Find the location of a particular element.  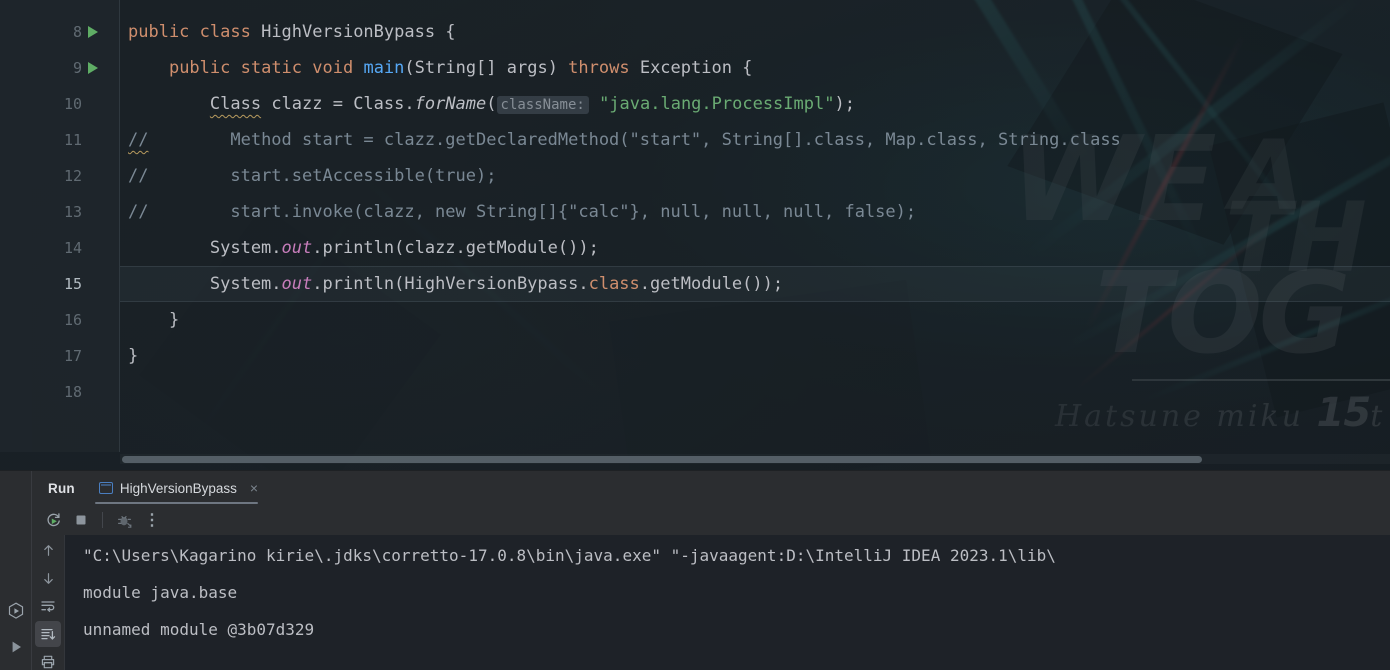

code-line: // start.setAccessible(true); is located at coordinates (308, 176).